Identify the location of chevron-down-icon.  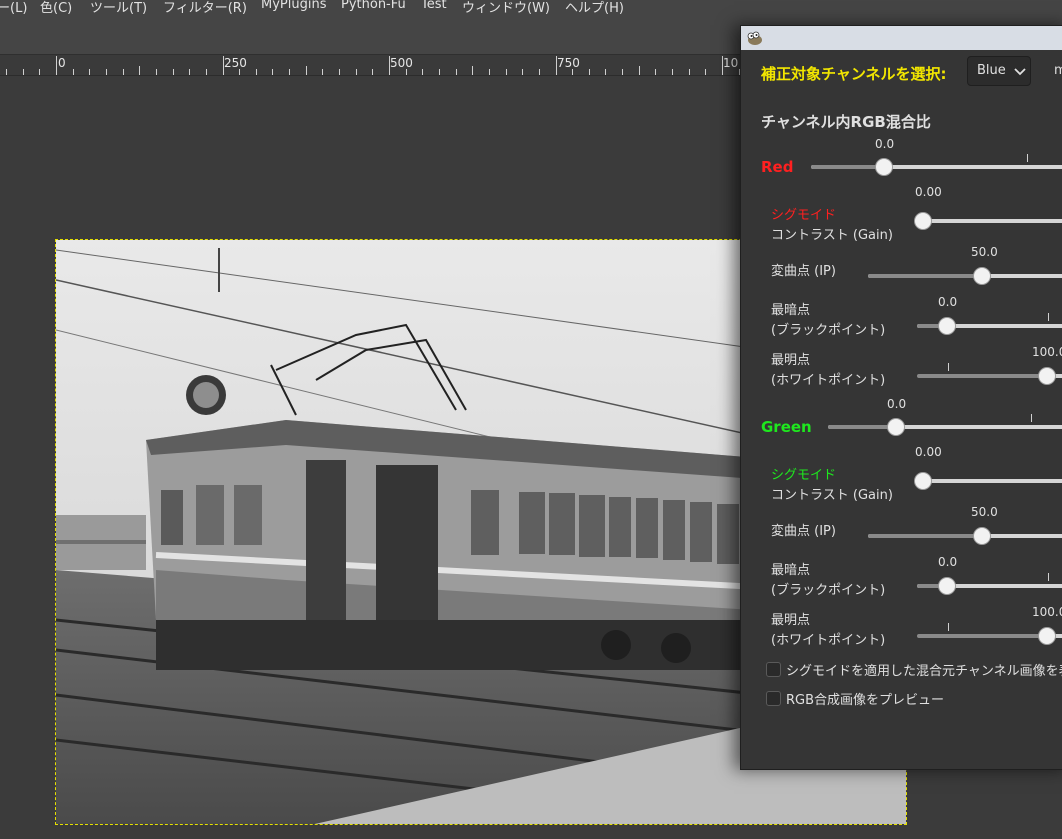
(1020, 72).